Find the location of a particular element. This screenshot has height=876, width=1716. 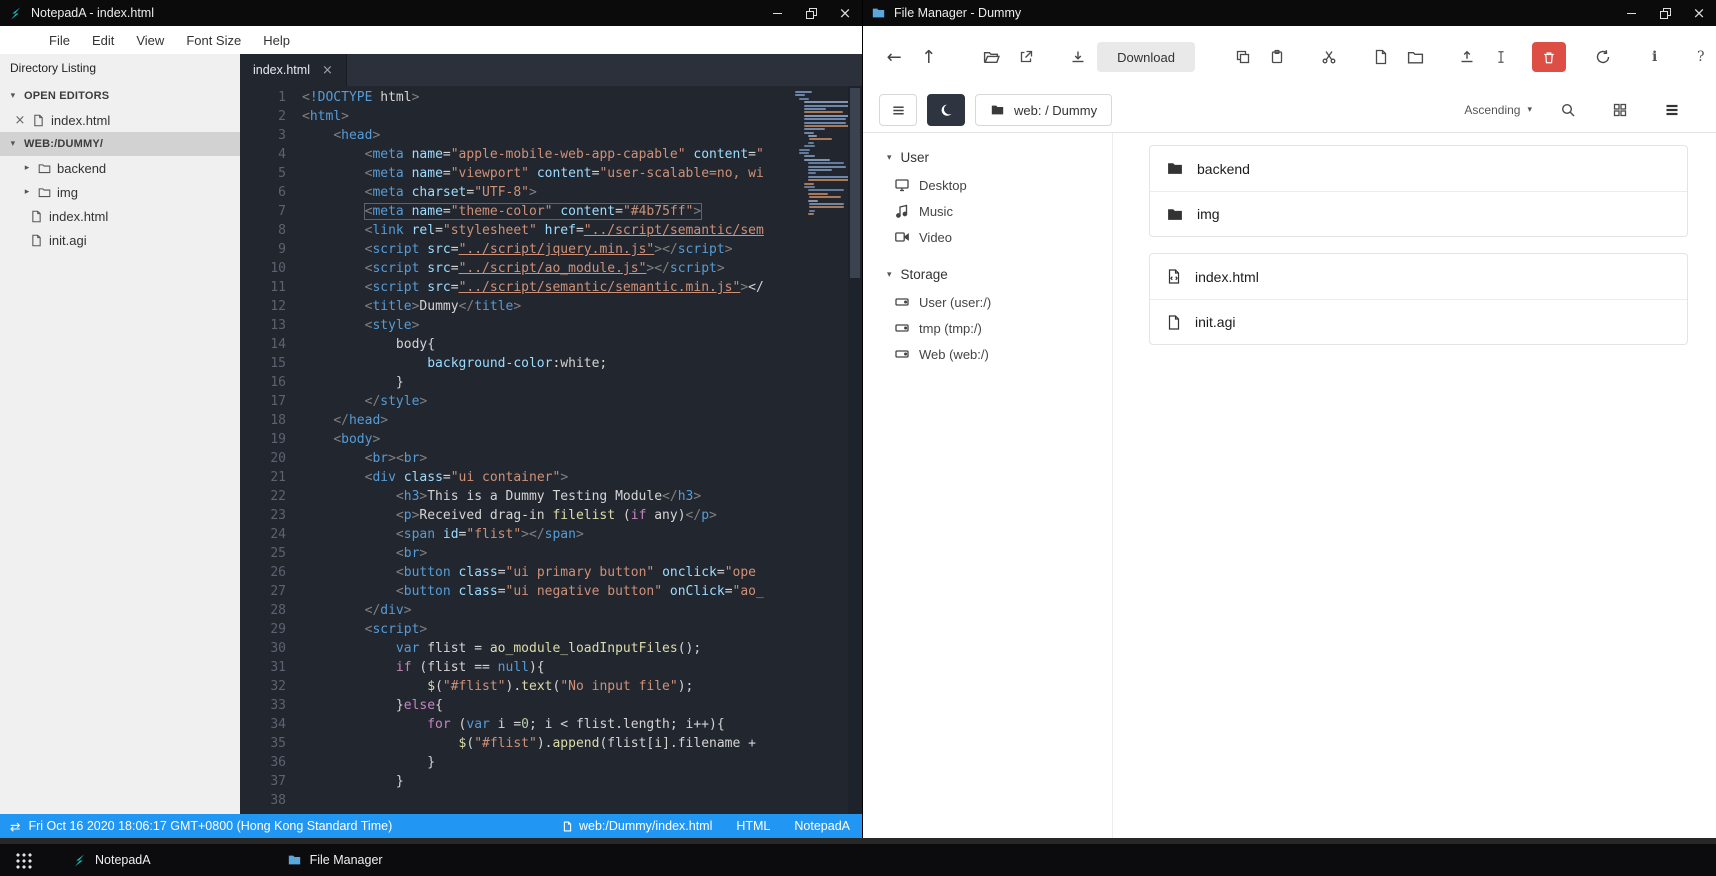

sidebar-item-video: Video is located at coordinates (987, 237).